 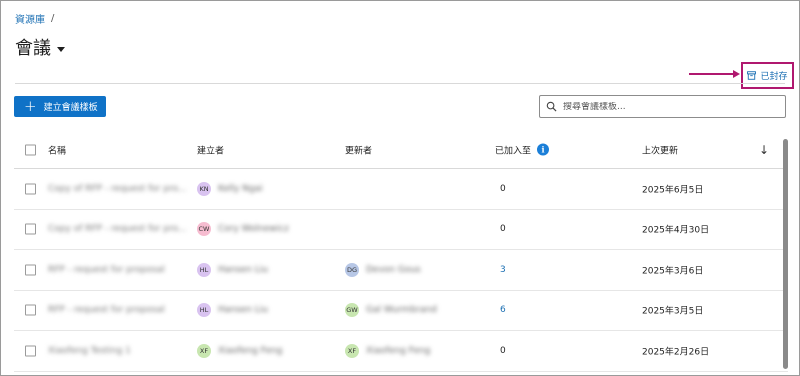 I want to click on updater-cell: DG Devon Gous, so click(x=383, y=269).